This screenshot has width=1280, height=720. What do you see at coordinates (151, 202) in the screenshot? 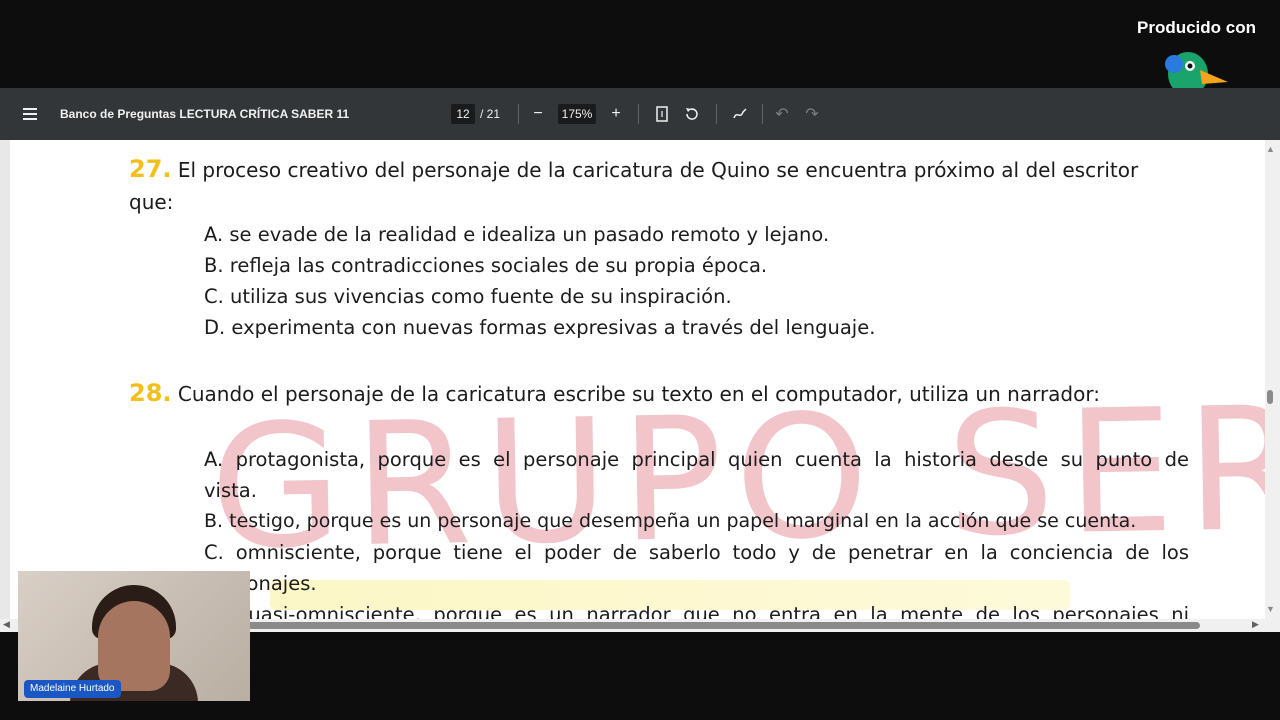
I see `question-27-text-line2: que:` at bounding box center [151, 202].